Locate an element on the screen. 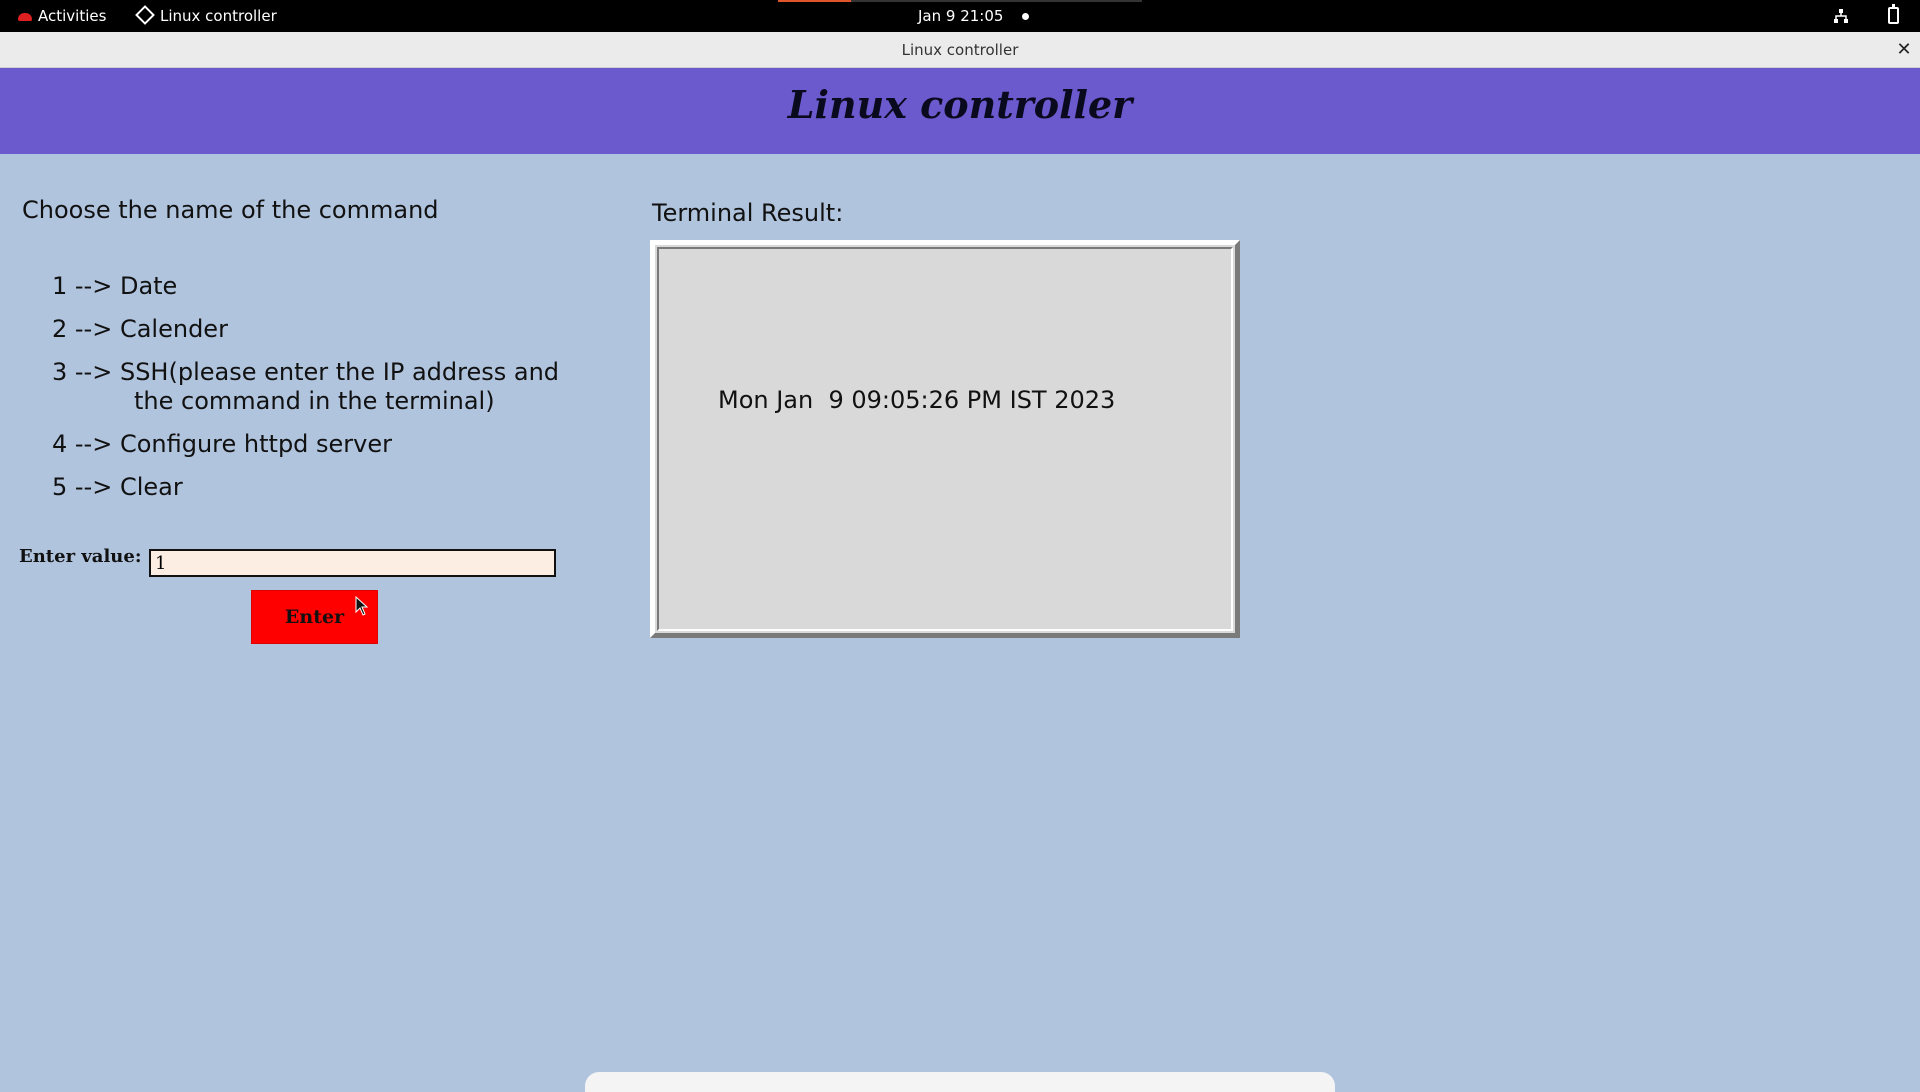 The image size is (1920, 1092). activities-button: Activities is located at coordinates (62, 16).